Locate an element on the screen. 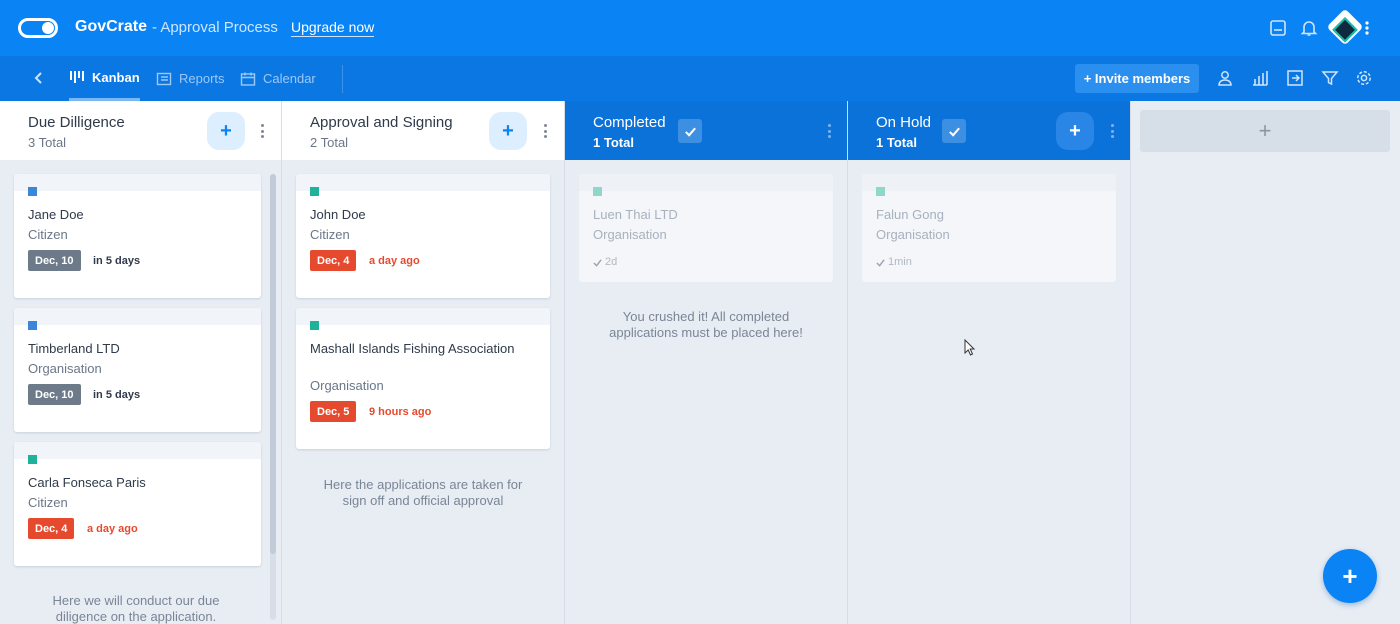 Image resolution: width=1400 pixels, height=624 pixels. due-relative-text: 9 hours ago is located at coordinates (400, 412).